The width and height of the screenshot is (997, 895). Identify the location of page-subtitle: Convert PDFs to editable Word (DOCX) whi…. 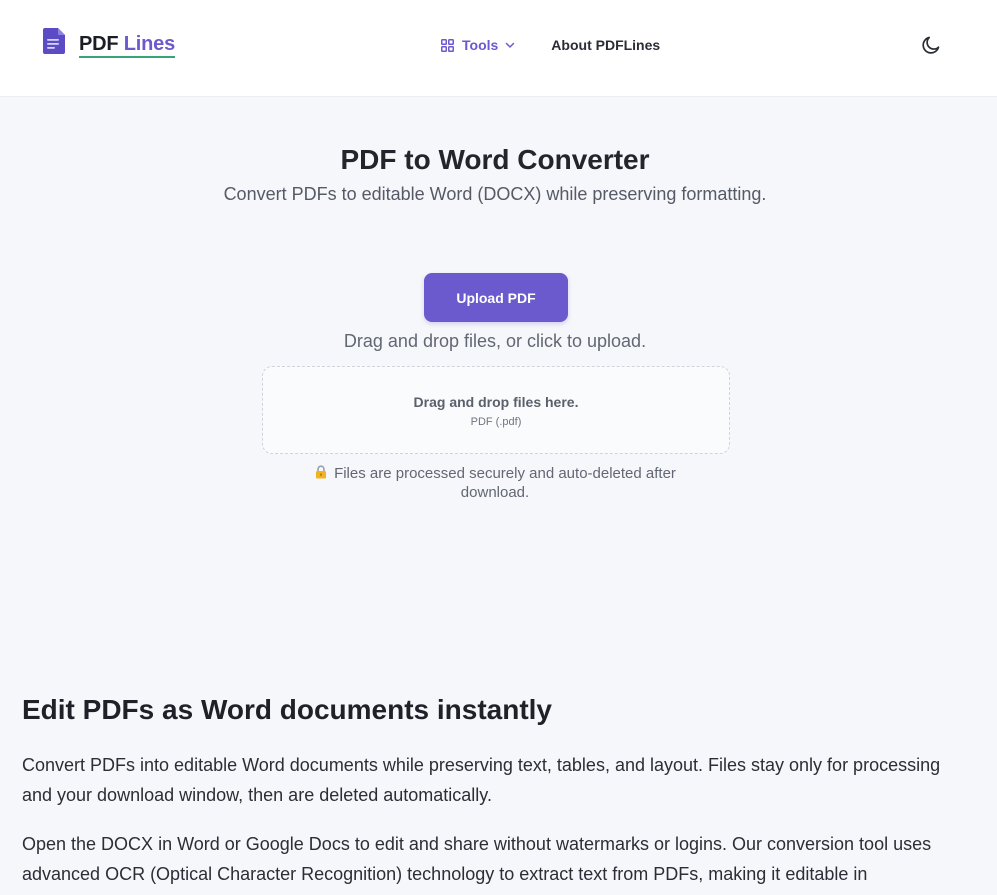
(495, 194).